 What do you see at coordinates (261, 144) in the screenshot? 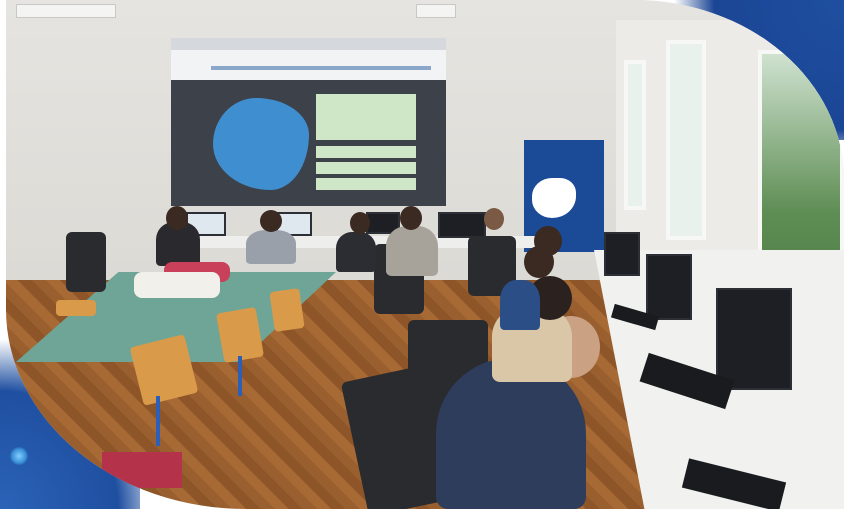
I see `projected-map-graphic` at bounding box center [261, 144].